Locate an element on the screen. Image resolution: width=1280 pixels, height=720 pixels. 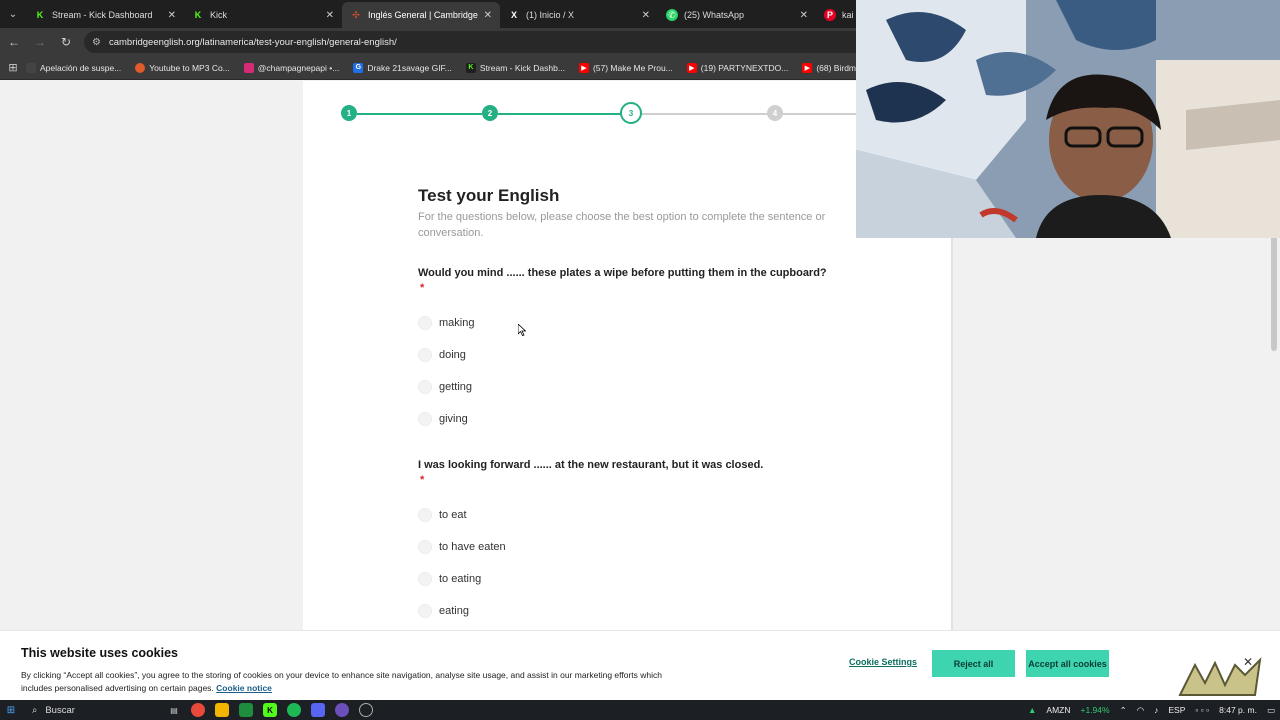
notification-icon: ▭ is located at coordinates (1271, 710).